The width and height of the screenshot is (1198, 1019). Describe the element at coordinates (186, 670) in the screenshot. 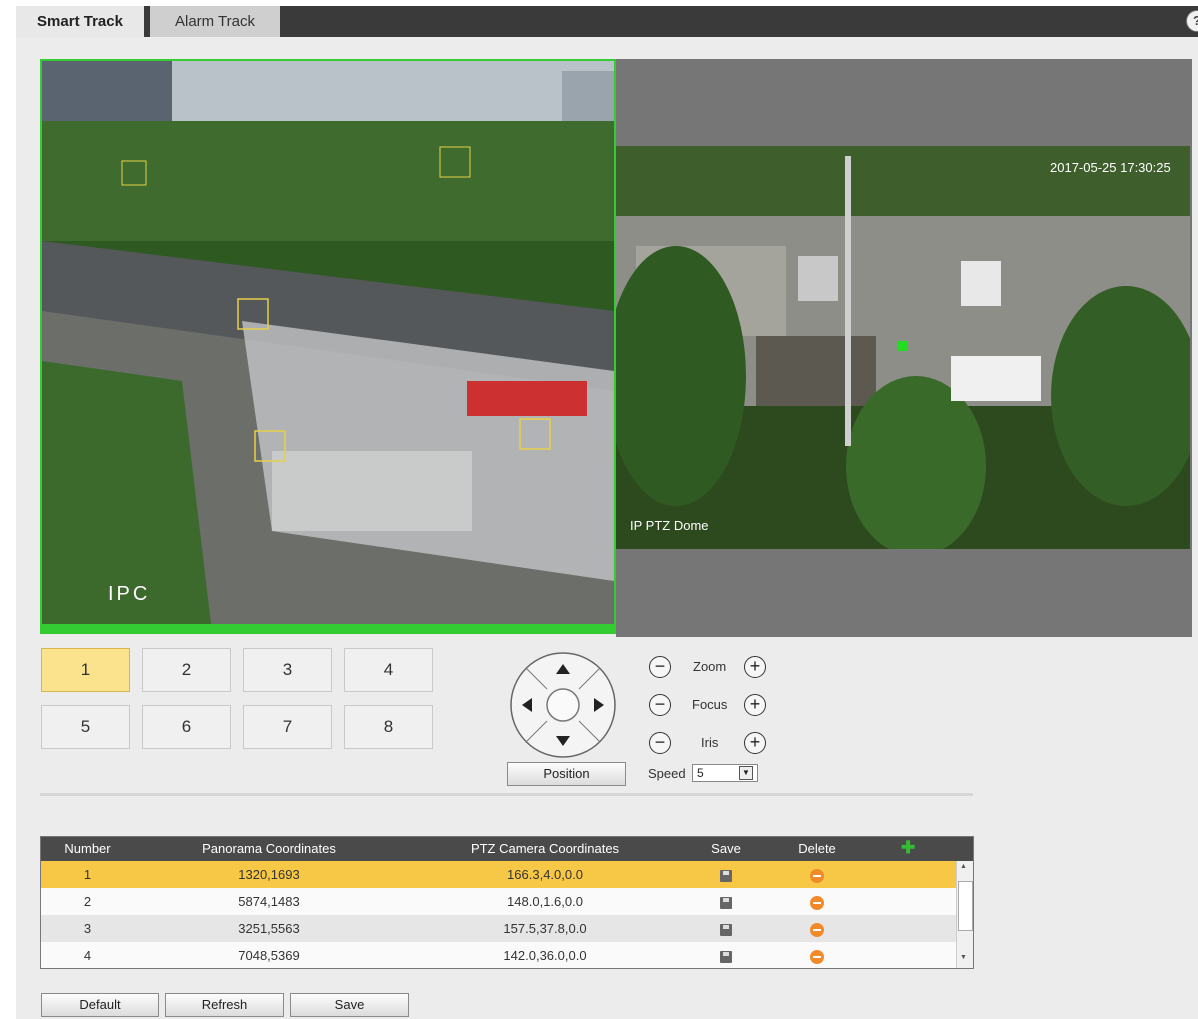

I see `preset-button-2: 2` at that location.